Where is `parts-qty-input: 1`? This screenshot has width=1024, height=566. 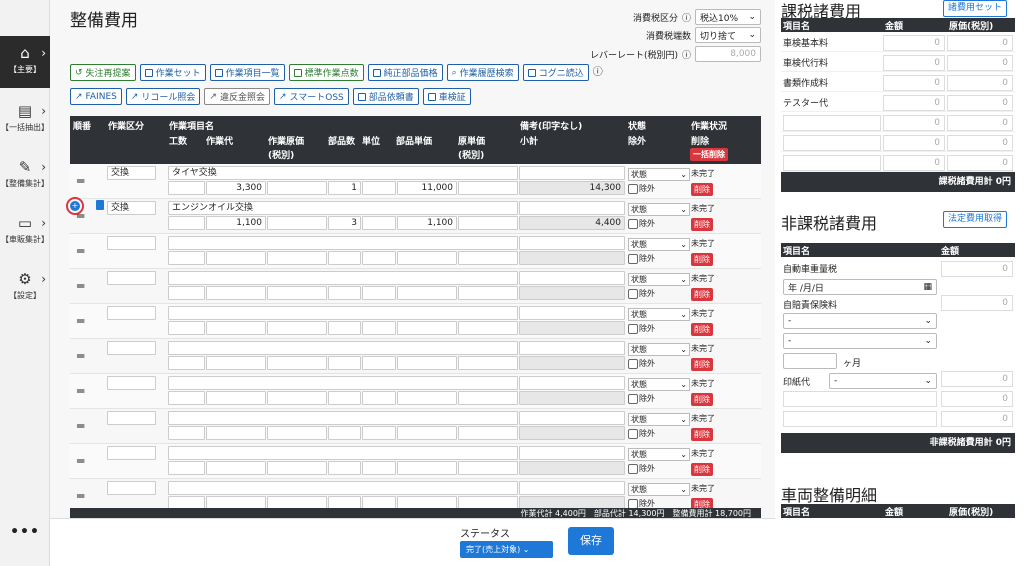 parts-qty-input: 1 is located at coordinates (344, 188).